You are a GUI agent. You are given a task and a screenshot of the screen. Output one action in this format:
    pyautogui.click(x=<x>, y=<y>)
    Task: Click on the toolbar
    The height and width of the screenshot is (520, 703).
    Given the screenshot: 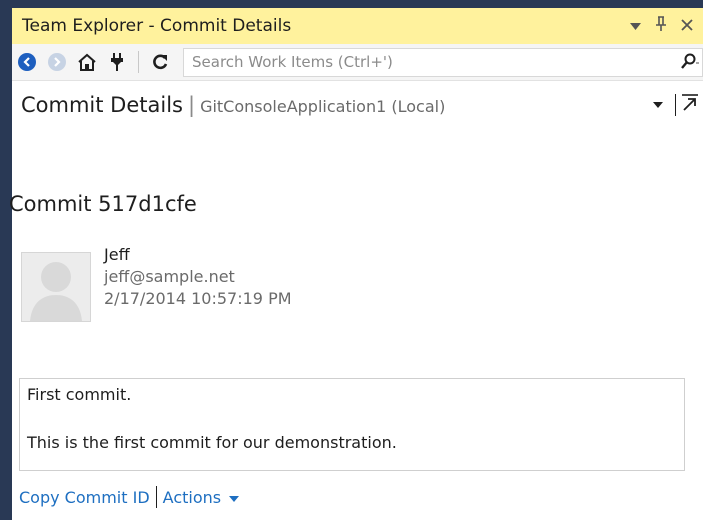 What is the action you would take?
    pyautogui.click(x=357, y=62)
    